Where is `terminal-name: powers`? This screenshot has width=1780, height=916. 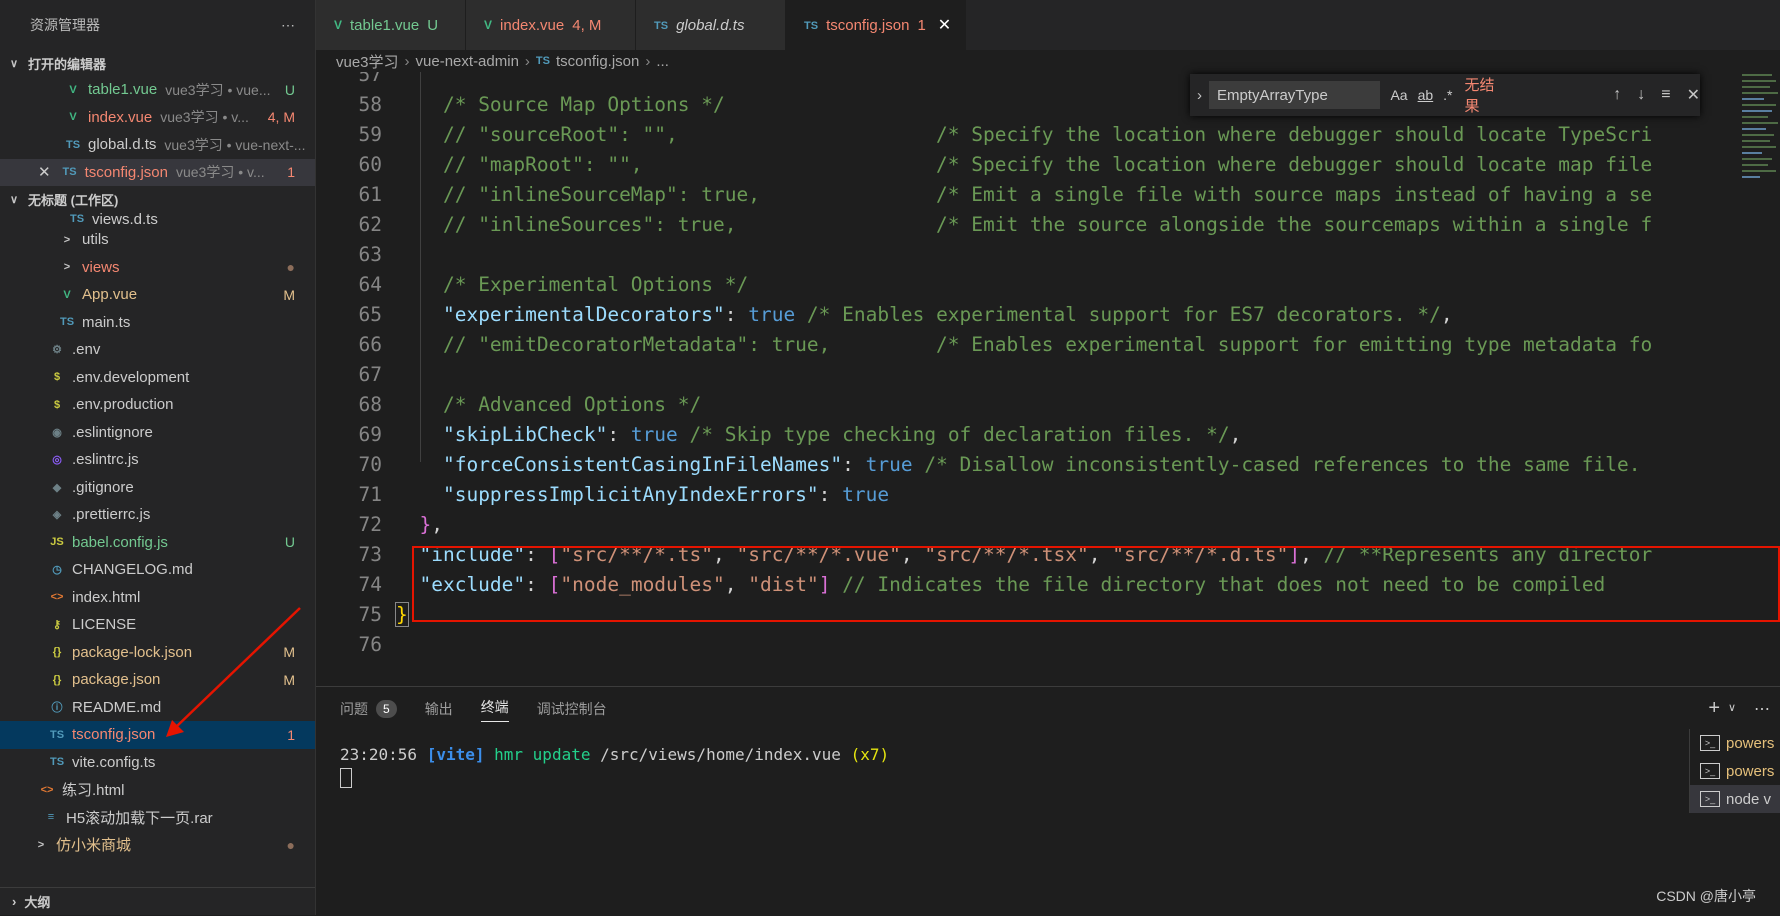 terminal-name: powers is located at coordinates (1750, 771).